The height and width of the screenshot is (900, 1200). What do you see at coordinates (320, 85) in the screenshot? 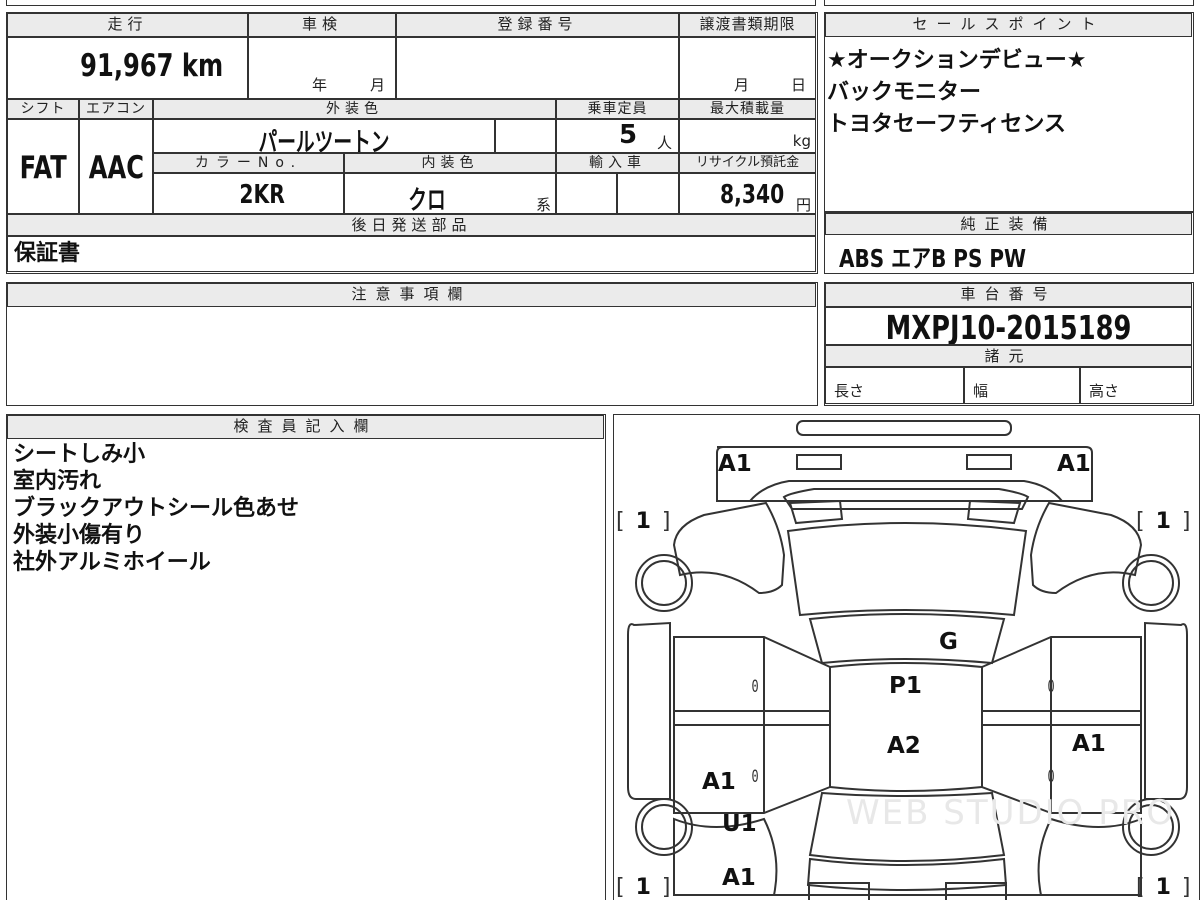
I see `inspection-year-unit: 年` at bounding box center [320, 85].